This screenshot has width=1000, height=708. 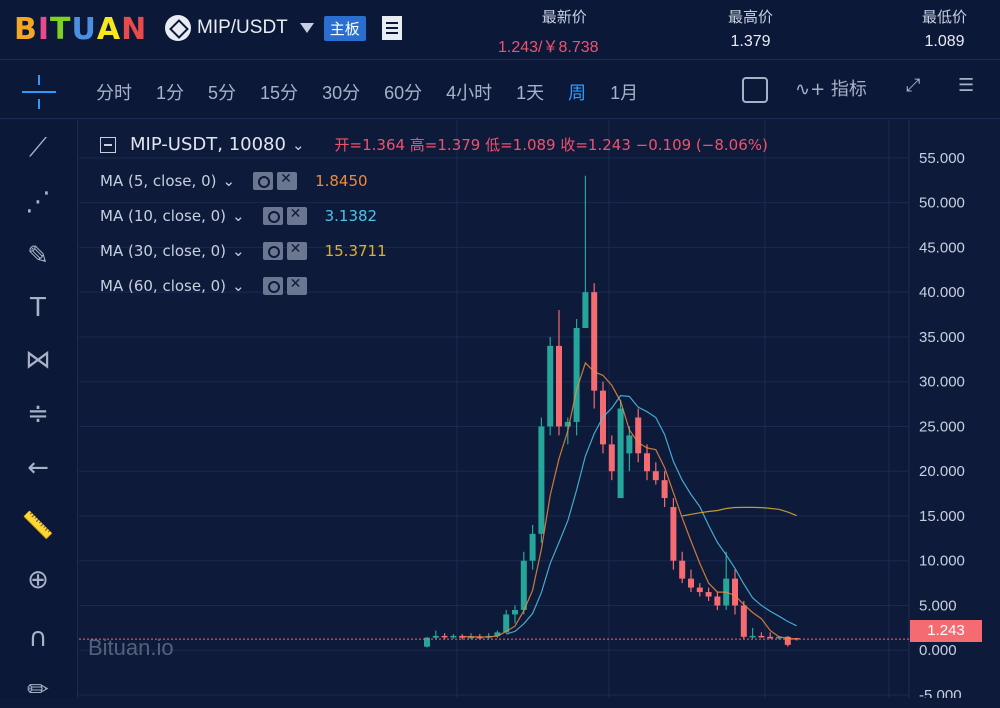 I want to click on last-price-badge: 1.243, so click(x=946, y=631).